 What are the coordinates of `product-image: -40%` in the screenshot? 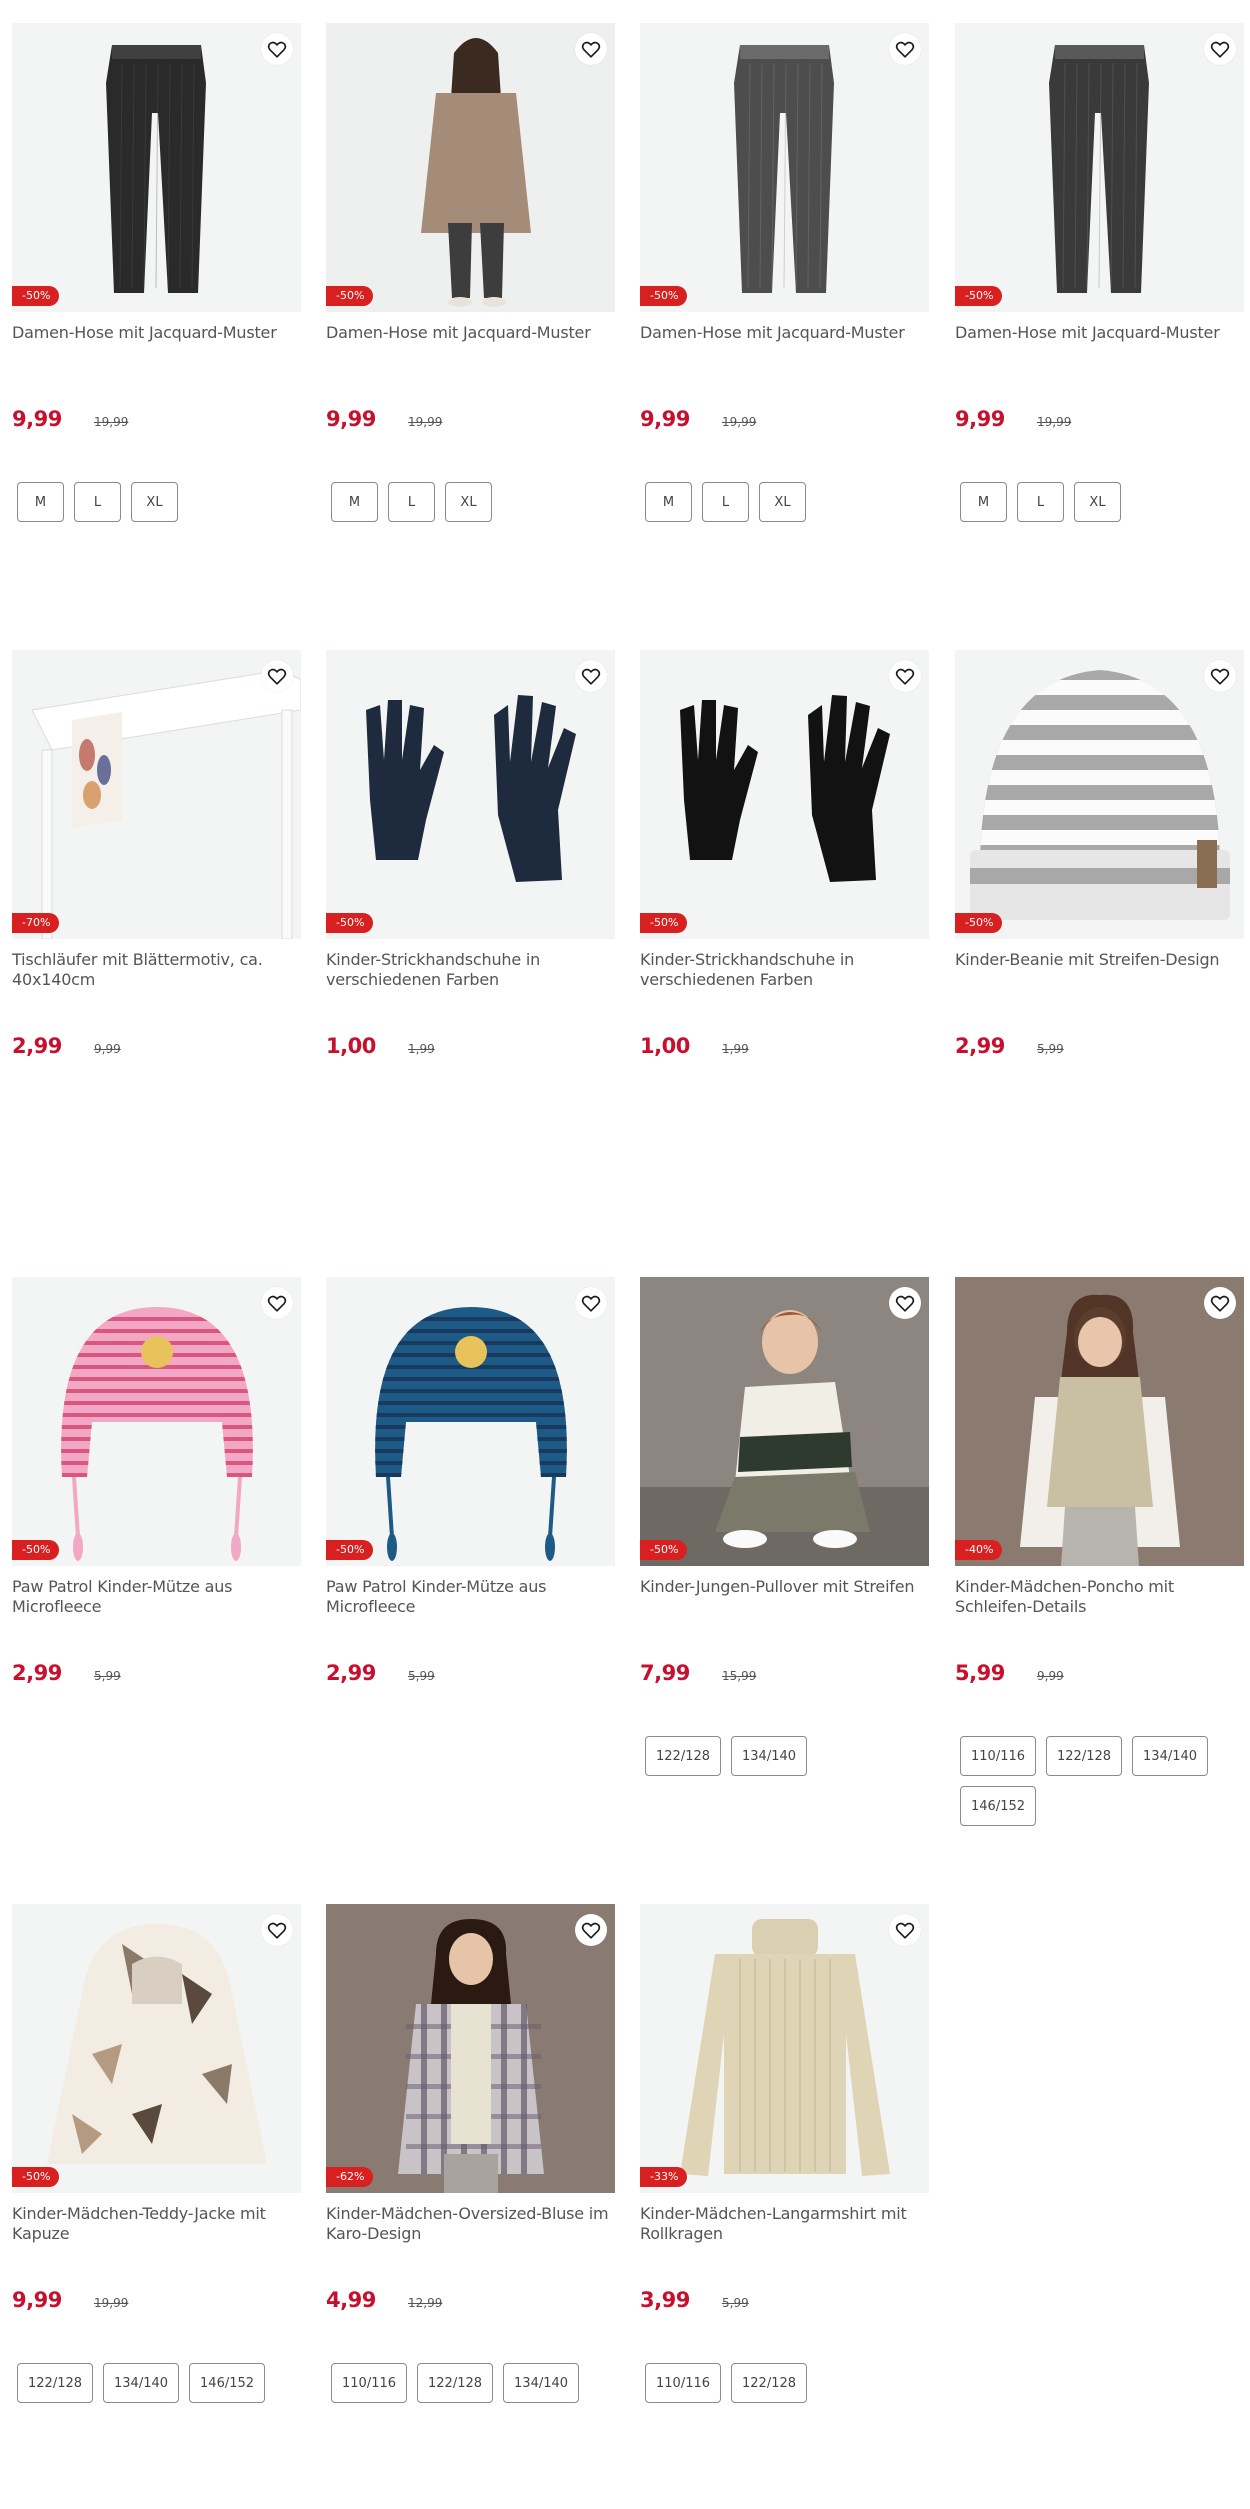 It's located at (1099, 1421).